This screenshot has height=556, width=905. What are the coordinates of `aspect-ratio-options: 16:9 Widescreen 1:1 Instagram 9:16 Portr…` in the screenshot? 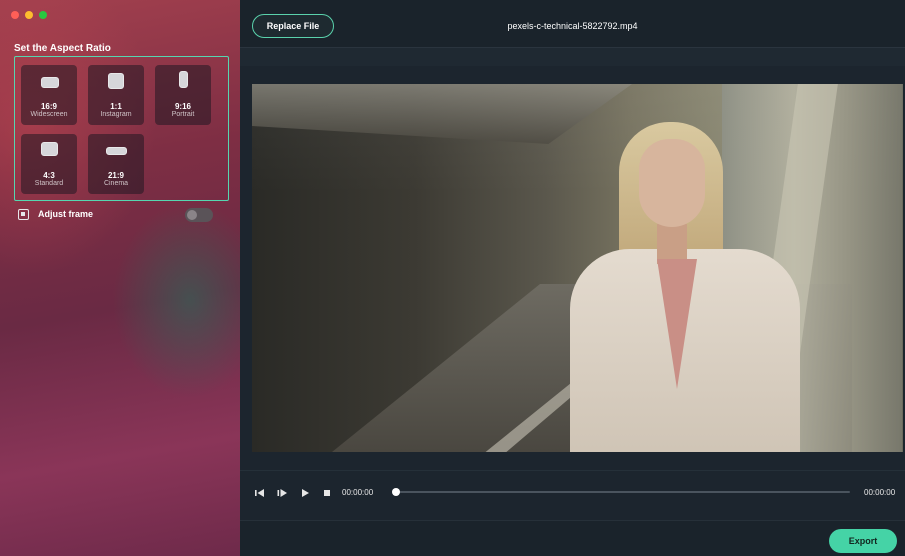 It's located at (121, 128).